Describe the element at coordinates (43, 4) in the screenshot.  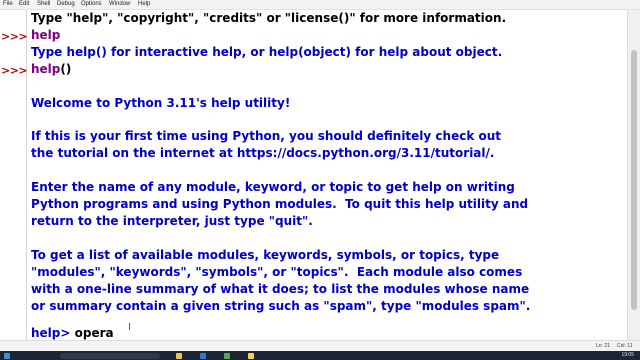
I see `menu-shell: Shell` at that location.